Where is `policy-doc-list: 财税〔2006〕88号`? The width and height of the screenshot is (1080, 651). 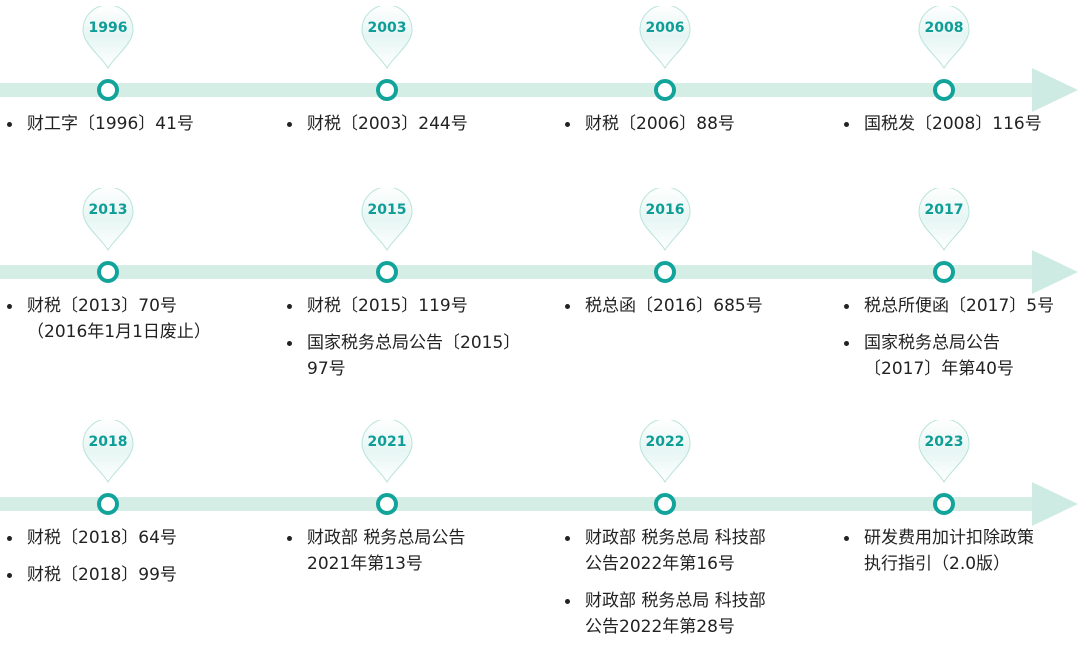
policy-doc-list: 财税〔2006〕88号 is located at coordinates (685, 129).